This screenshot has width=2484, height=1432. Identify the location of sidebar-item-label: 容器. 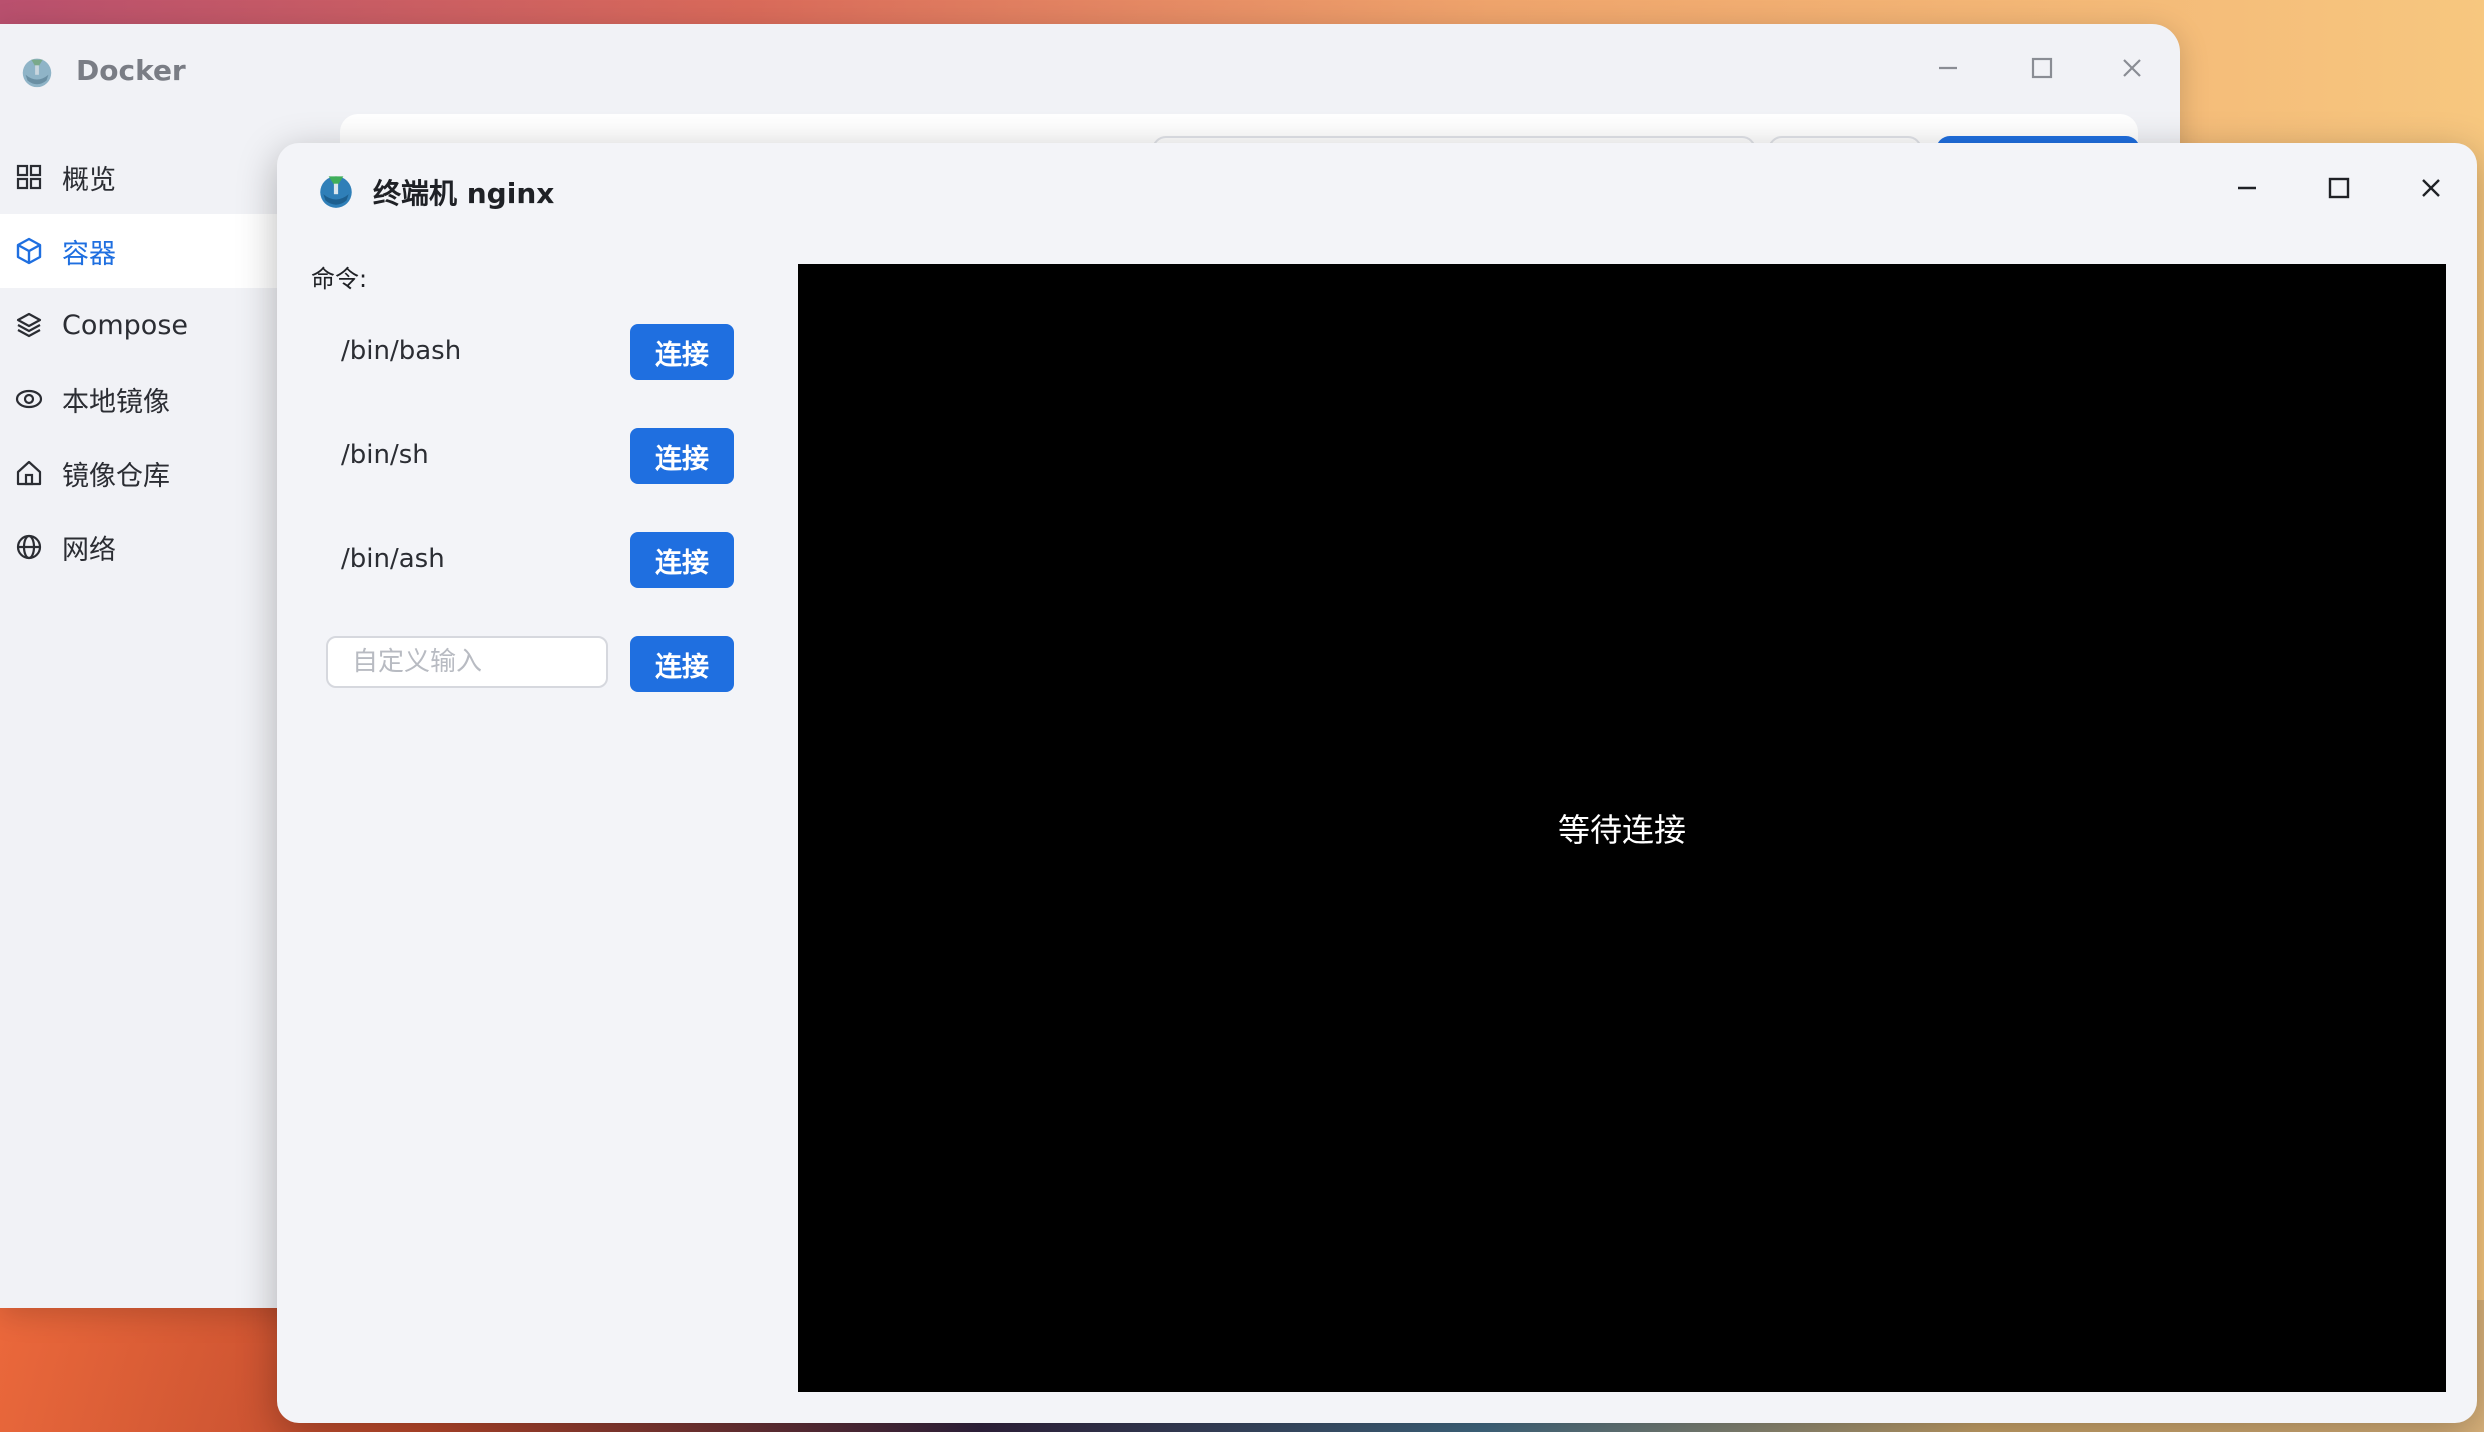
(89, 254).